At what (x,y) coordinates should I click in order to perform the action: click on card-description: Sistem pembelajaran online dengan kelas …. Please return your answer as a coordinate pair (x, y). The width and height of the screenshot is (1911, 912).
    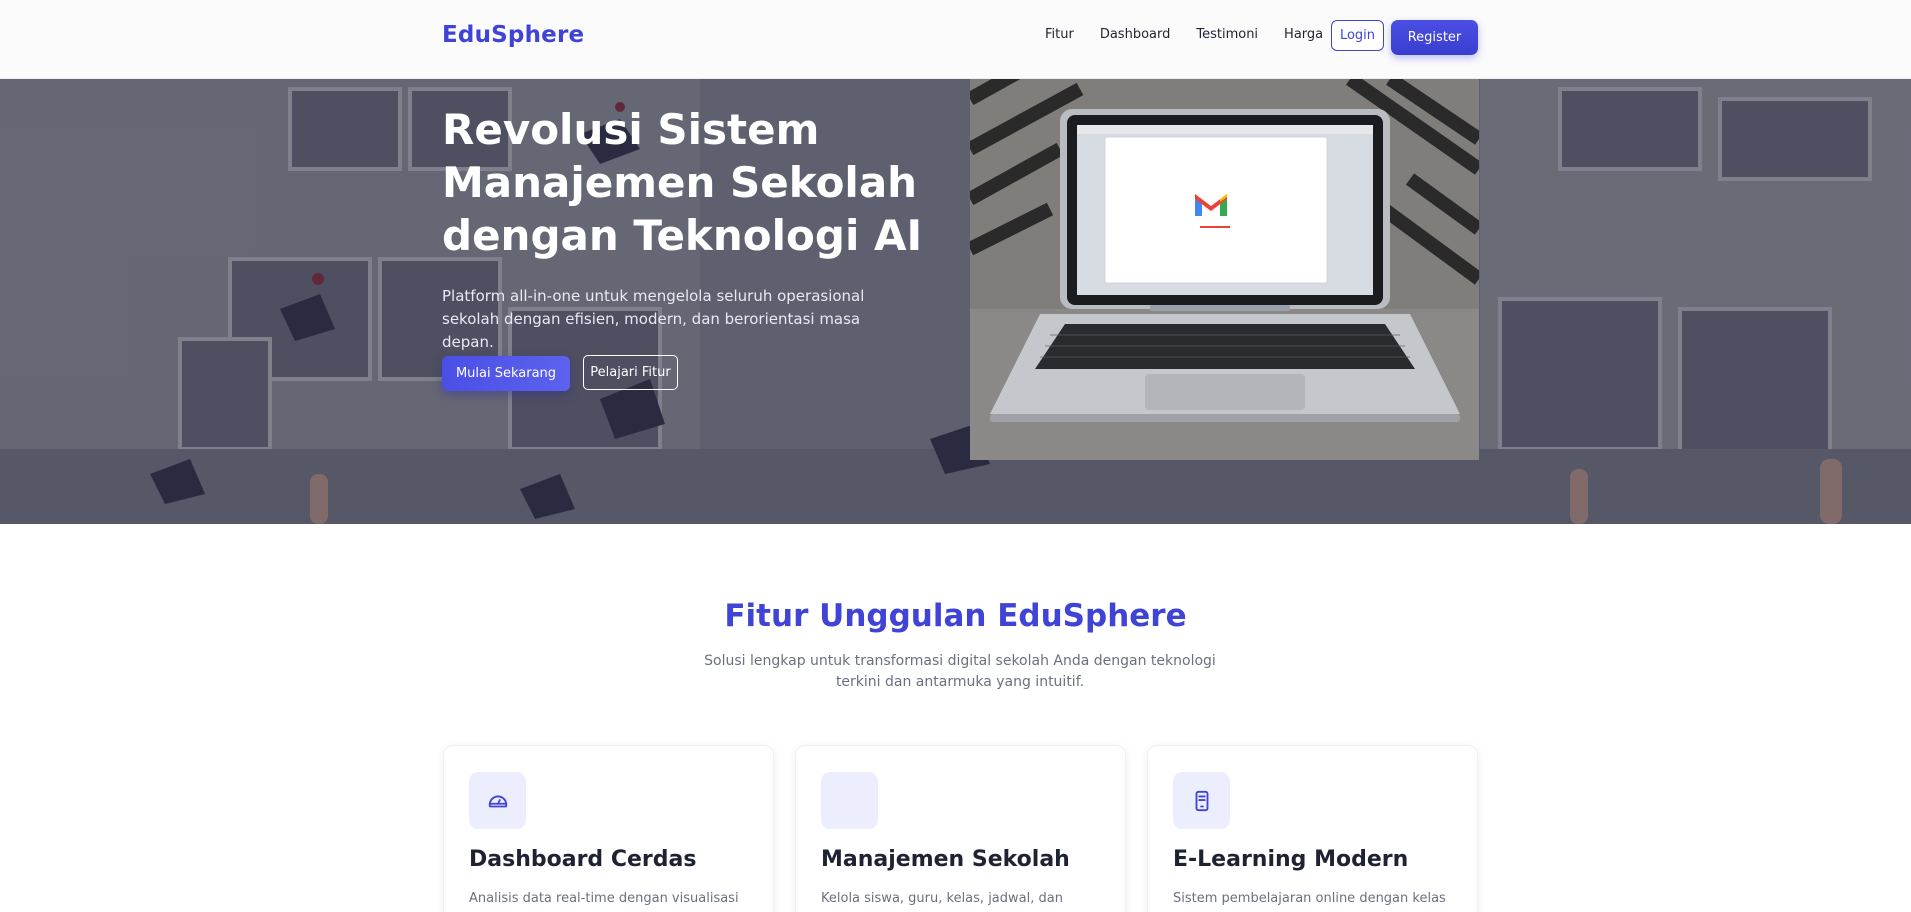
    Looking at the image, I should click on (1309, 898).